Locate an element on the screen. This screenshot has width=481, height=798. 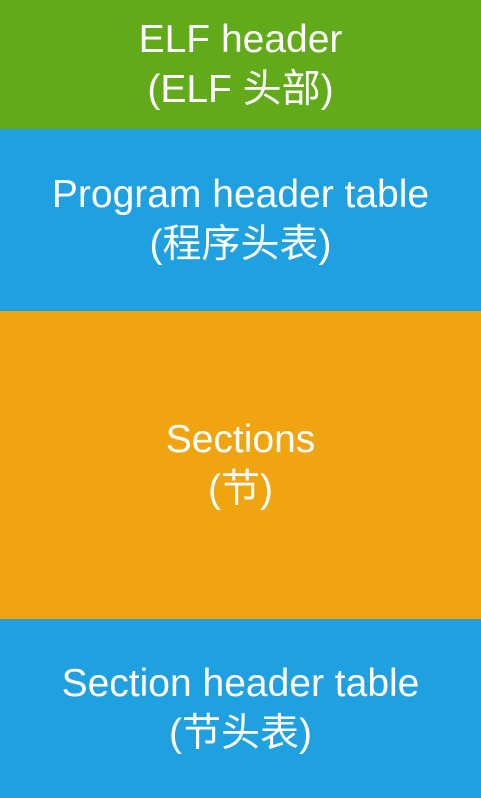
program-header-table-subtitle: (程序头表) is located at coordinates (240, 244).